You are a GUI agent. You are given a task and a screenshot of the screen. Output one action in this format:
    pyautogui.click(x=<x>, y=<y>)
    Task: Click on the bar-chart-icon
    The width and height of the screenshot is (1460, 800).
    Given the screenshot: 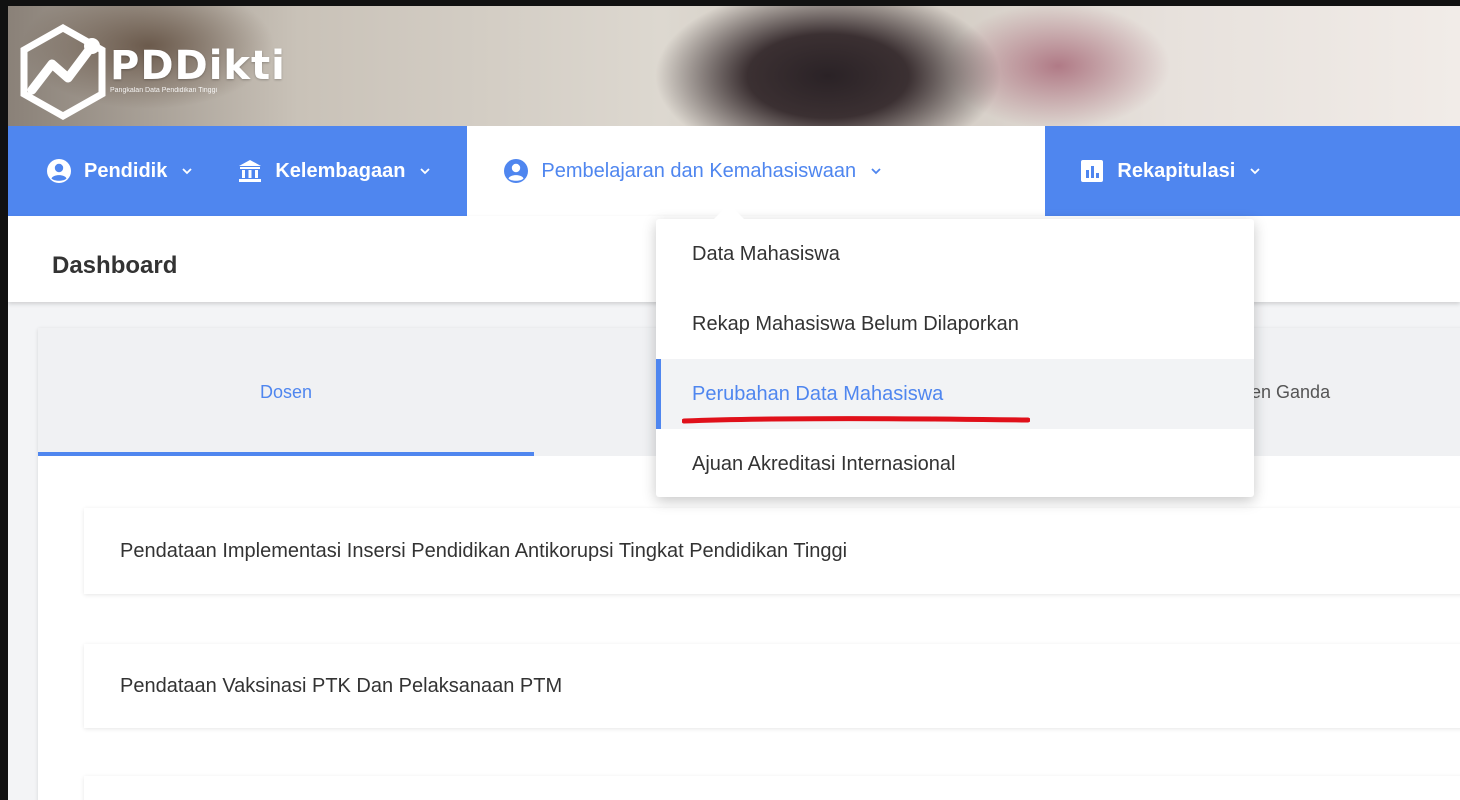 What is the action you would take?
    pyautogui.click(x=1092, y=171)
    